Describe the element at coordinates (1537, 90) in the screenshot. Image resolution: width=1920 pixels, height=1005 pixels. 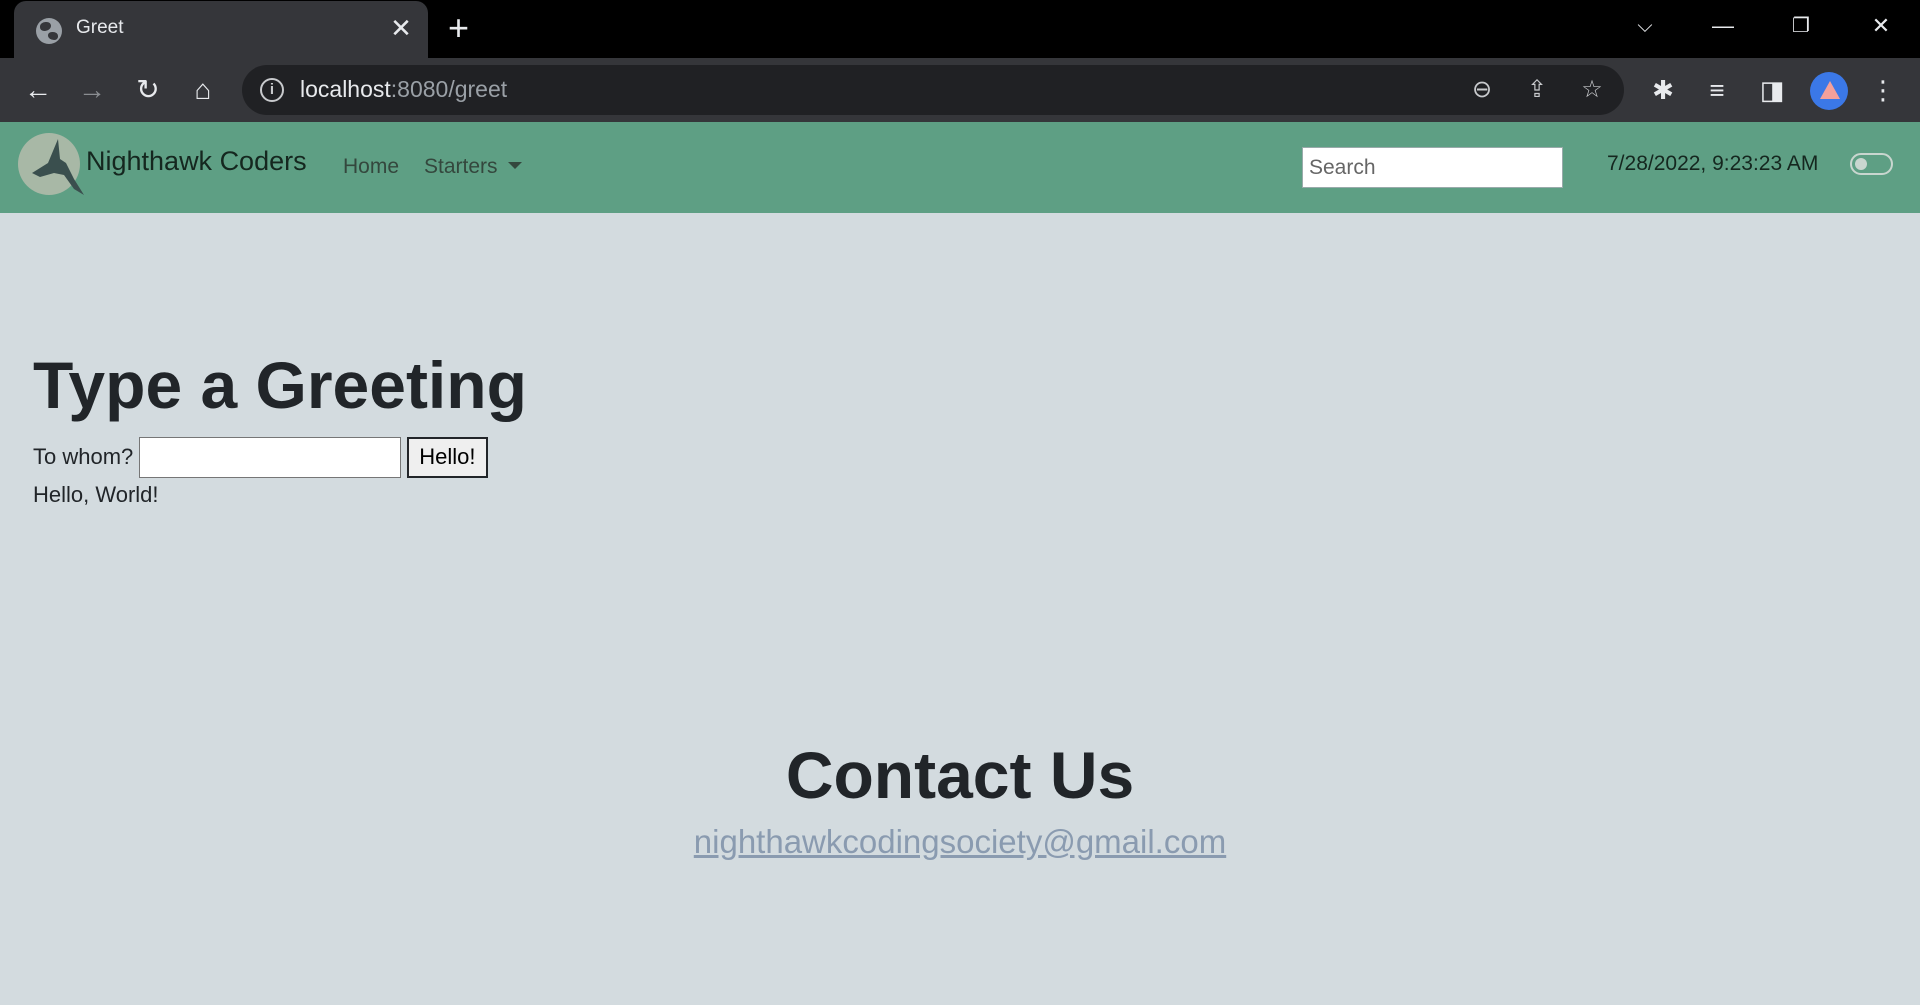
I see `share-icon: ⇪` at that location.